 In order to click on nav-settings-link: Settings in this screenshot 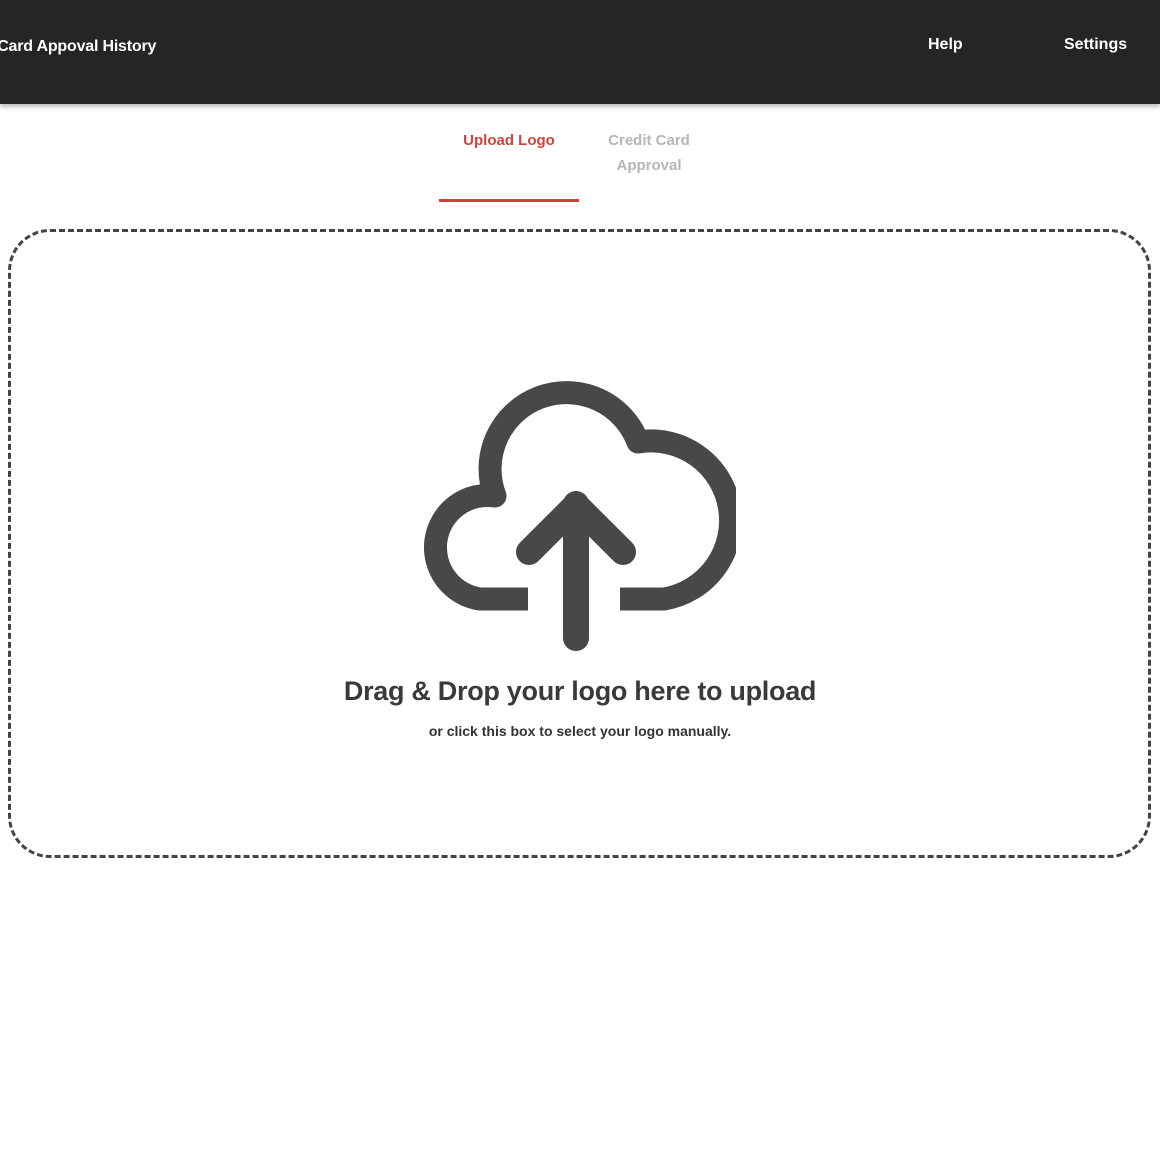, I will do `click(1095, 45)`.